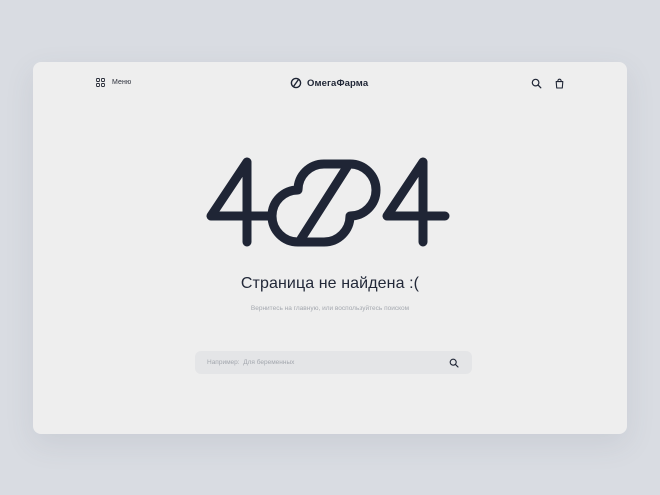 Image resolution: width=660 pixels, height=495 pixels. I want to click on logo-link: ОмегаФарма, so click(329, 83).